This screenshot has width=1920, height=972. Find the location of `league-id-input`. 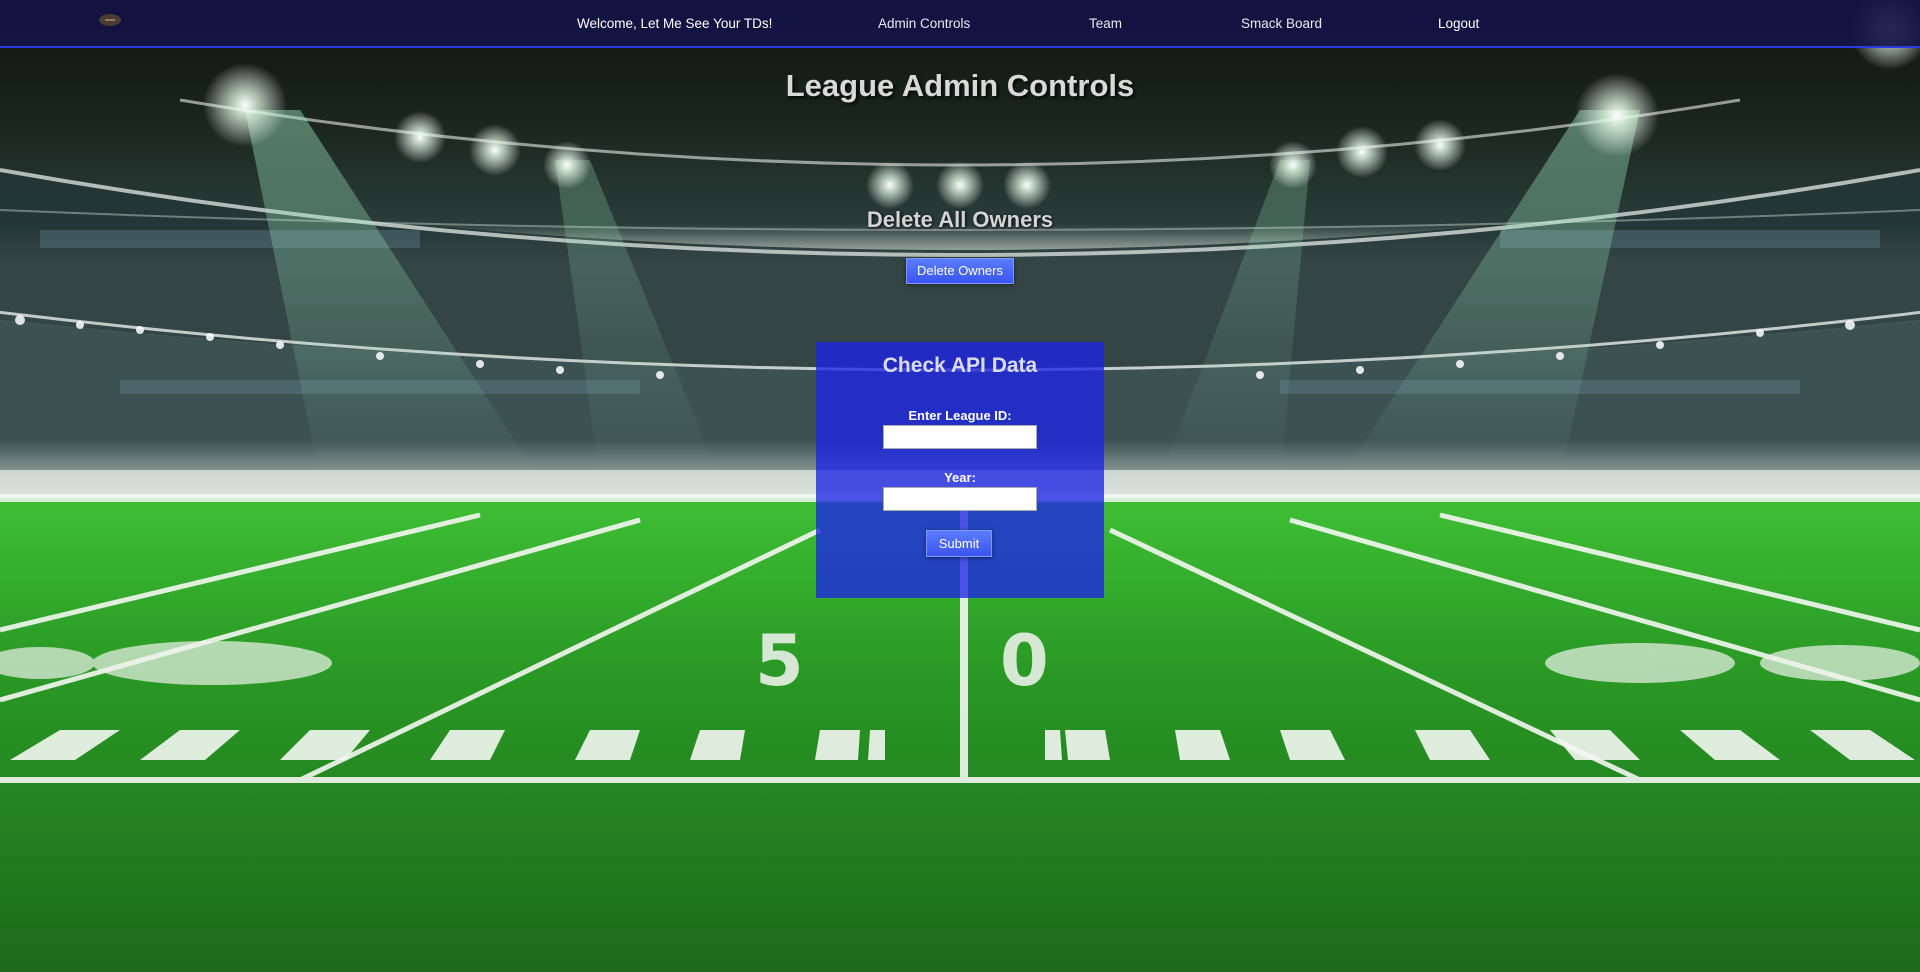

league-id-input is located at coordinates (960, 437).